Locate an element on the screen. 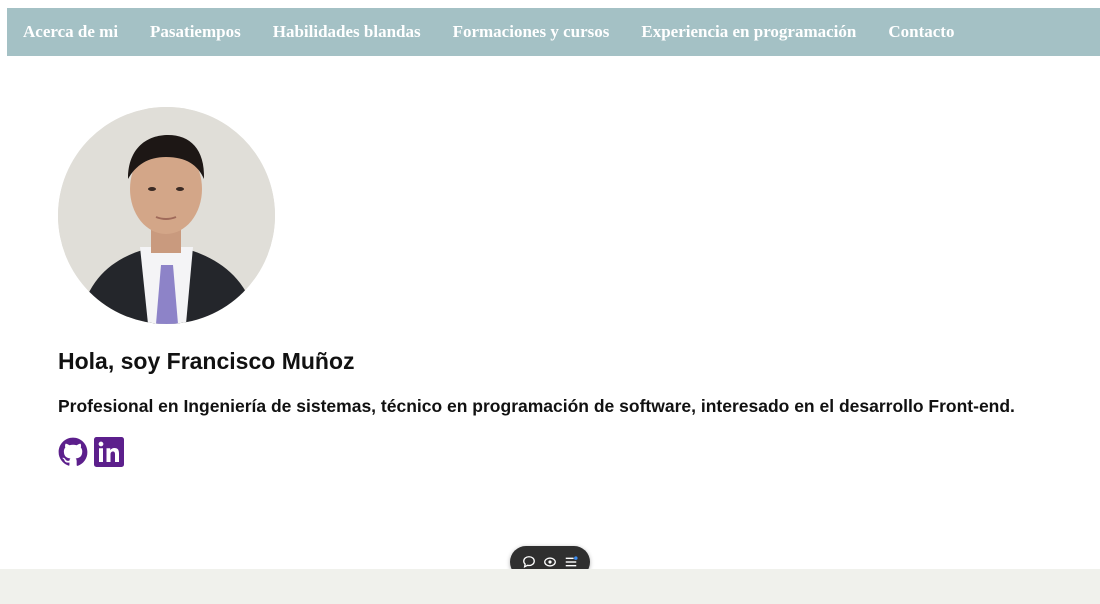 The height and width of the screenshot is (604, 1100). page-footer is located at coordinates (550, 586).